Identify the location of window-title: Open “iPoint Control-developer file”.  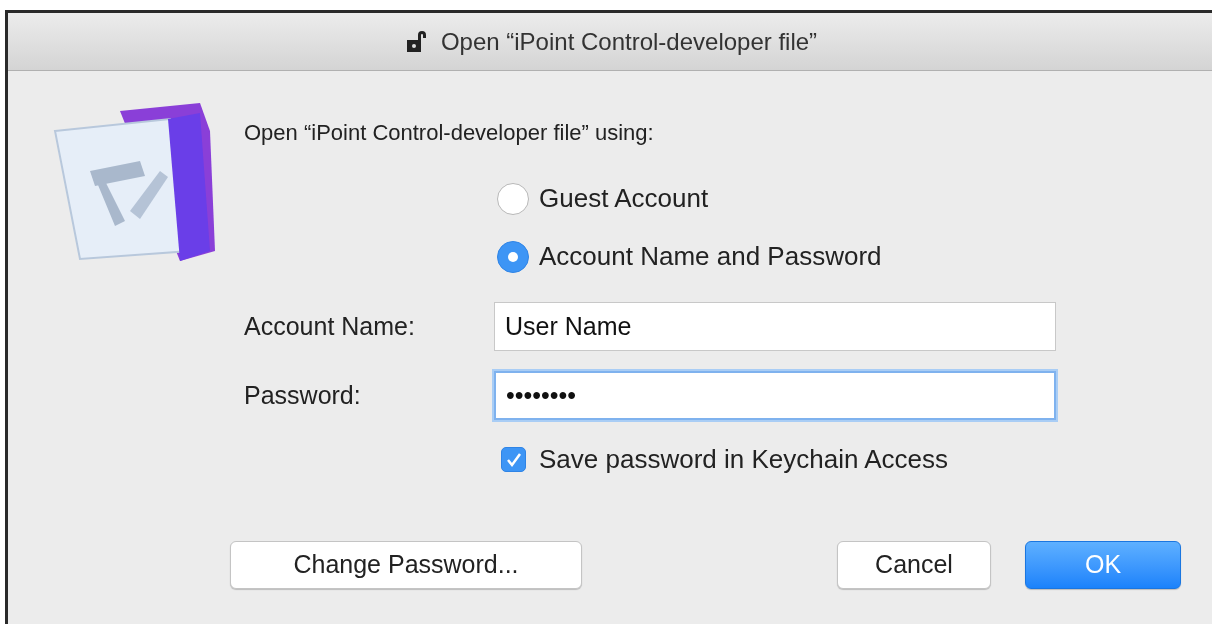
(629, 41).